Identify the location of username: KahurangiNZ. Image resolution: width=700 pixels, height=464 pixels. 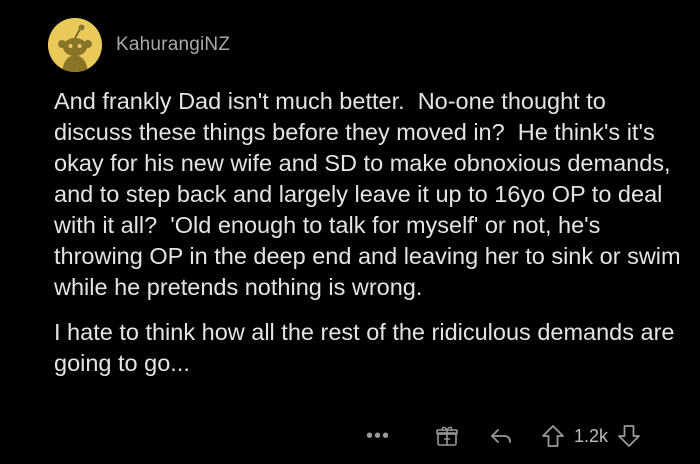
(173, 45).